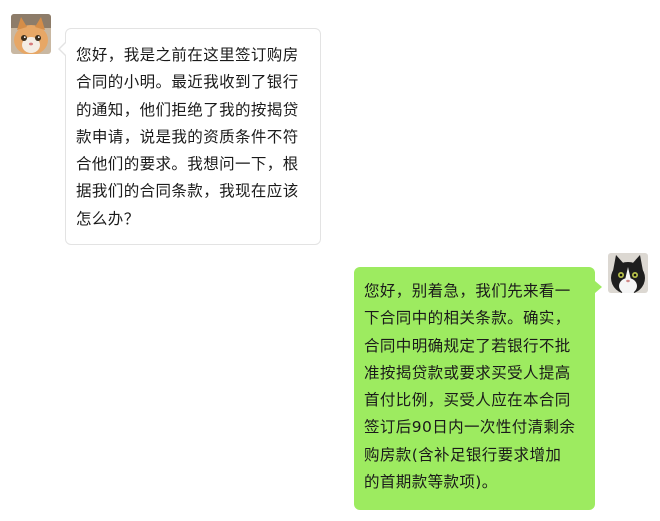 The height and width of the screenshot is (521, 660). Describe the element at coordinates (31, 34) in the screenshot. I see `orange-cat-avatar-icon` at that location.